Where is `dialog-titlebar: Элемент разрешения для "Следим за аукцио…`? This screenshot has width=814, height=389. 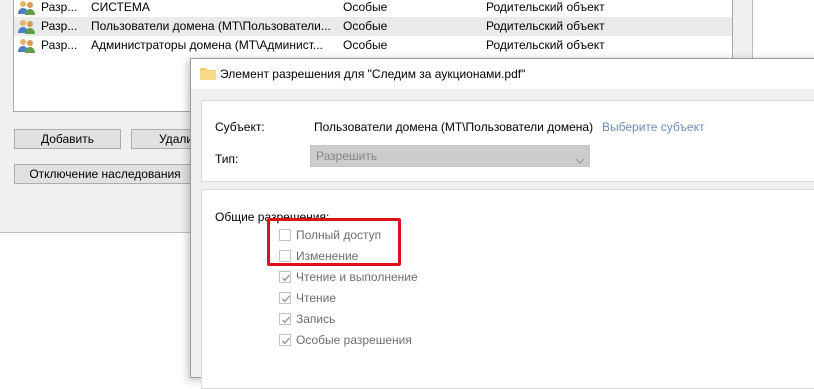 dialog-titlebar: Элемент разрешения для "Следим за аукцио… is located at coordinates (502, 74).